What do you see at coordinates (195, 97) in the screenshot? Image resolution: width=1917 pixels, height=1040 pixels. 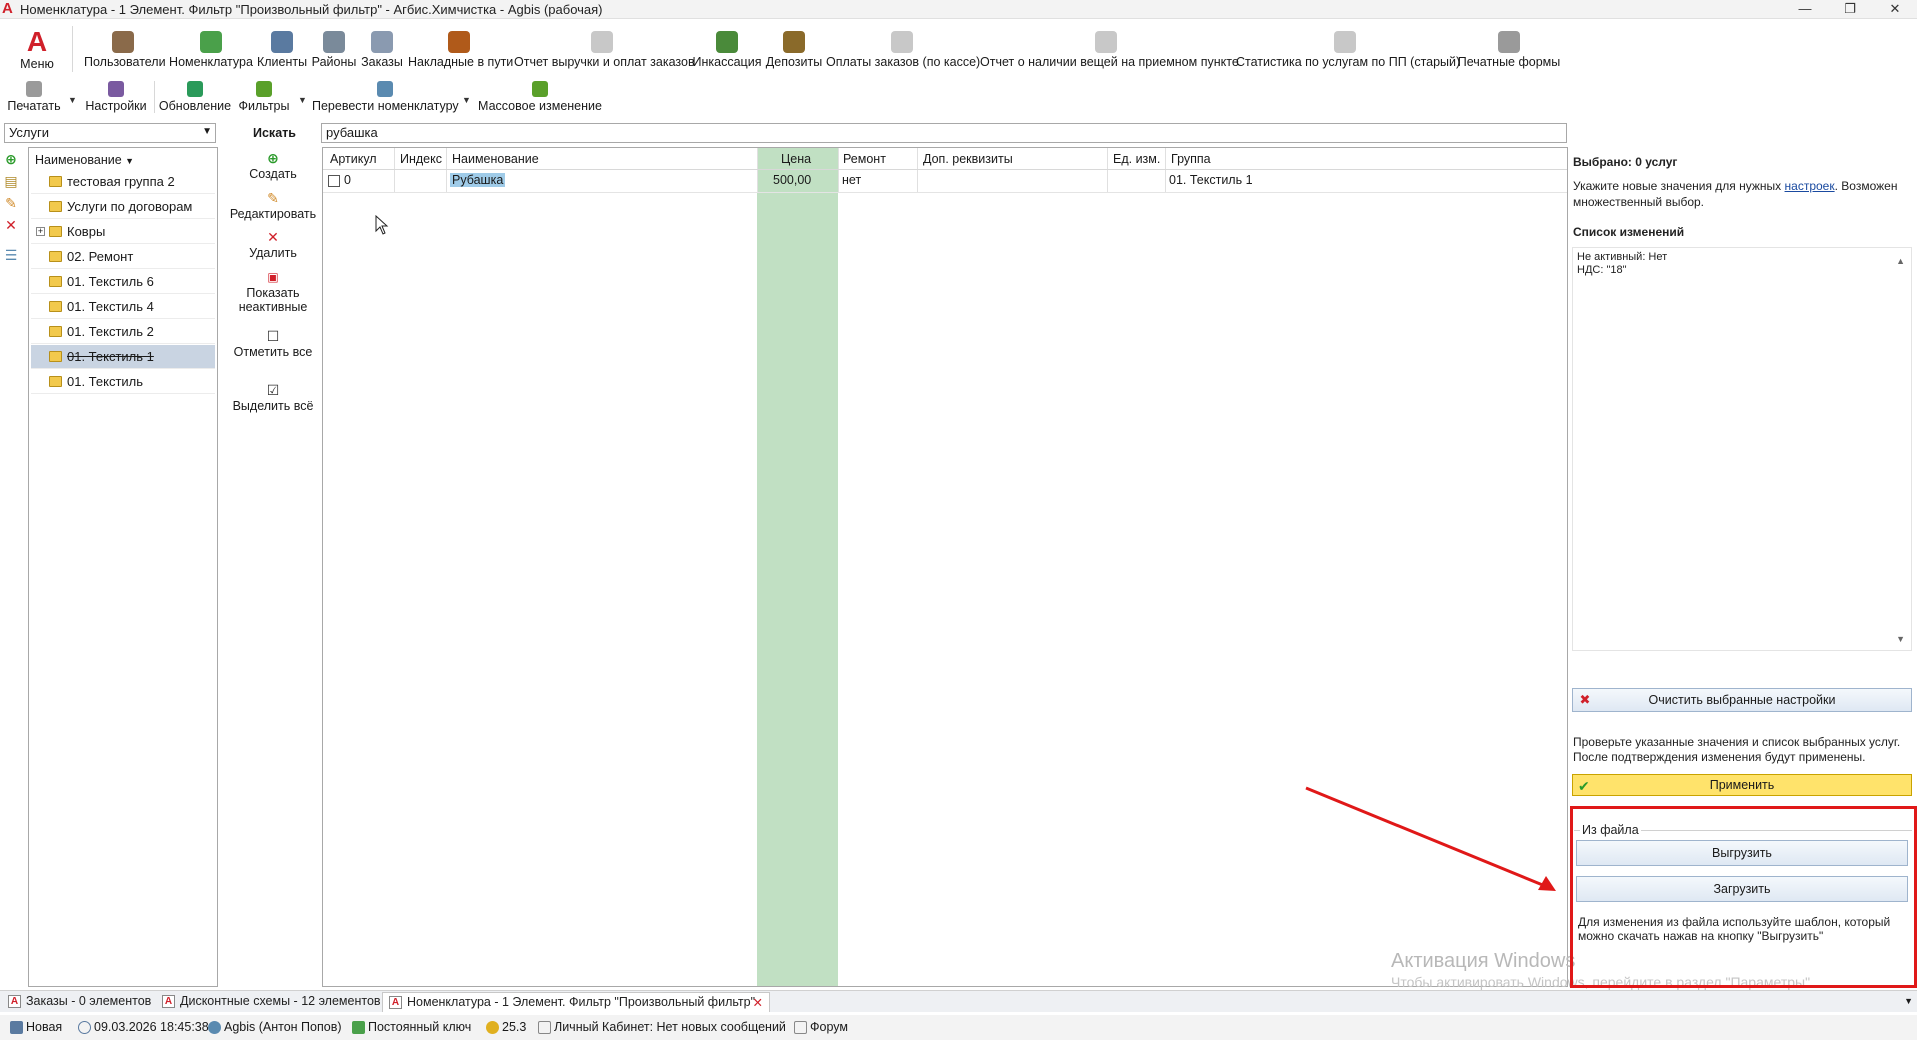 I see `refresh-button: Обновление` at bounding box center [195, 97].